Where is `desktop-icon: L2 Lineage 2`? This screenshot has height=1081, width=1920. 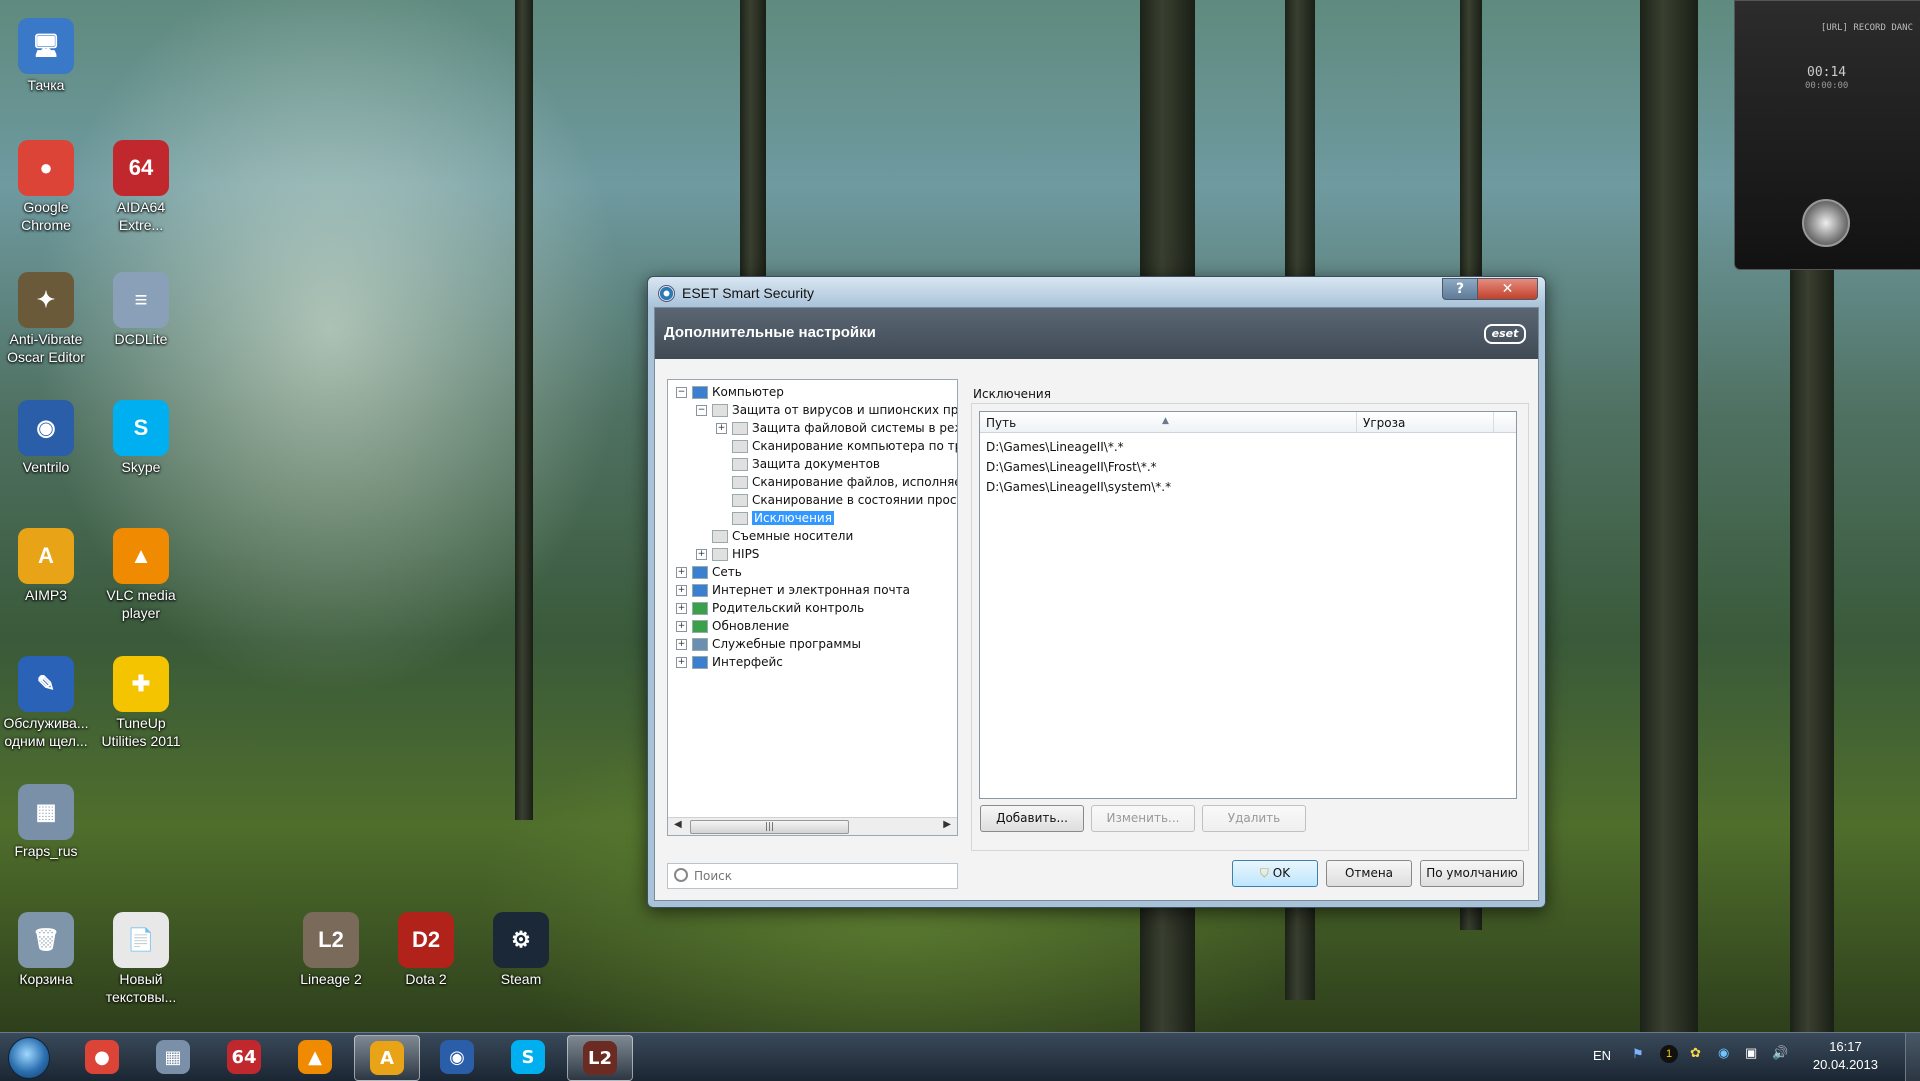
desktop-icon: L2 Lineage 2 is located at coordinates (331, 950).